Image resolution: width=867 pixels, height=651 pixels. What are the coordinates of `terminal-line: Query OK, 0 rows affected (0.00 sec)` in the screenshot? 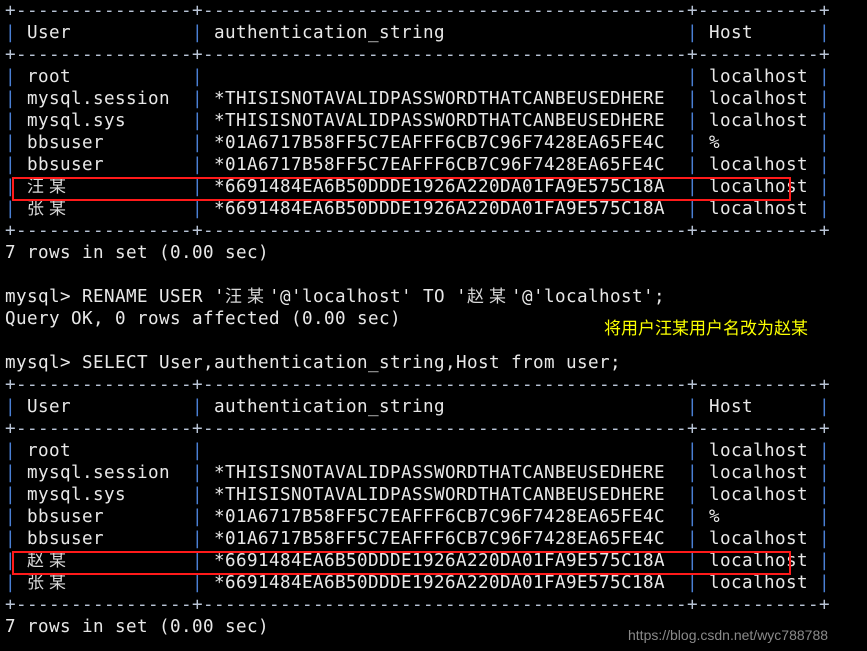 It's located at (203, 319).